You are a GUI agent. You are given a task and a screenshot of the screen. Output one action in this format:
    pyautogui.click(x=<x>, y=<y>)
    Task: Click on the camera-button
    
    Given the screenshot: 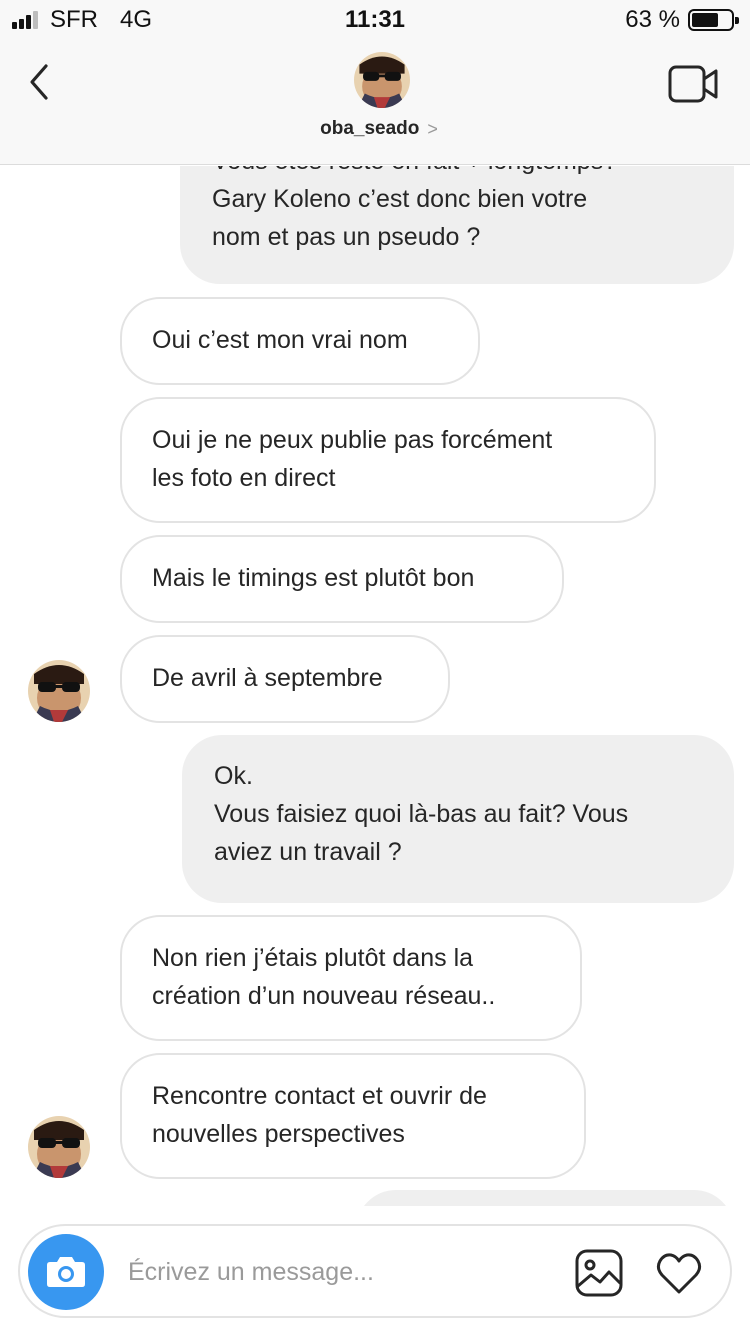 What is the action you would take?
    pyautogui.click(x=66, y=1272)
    